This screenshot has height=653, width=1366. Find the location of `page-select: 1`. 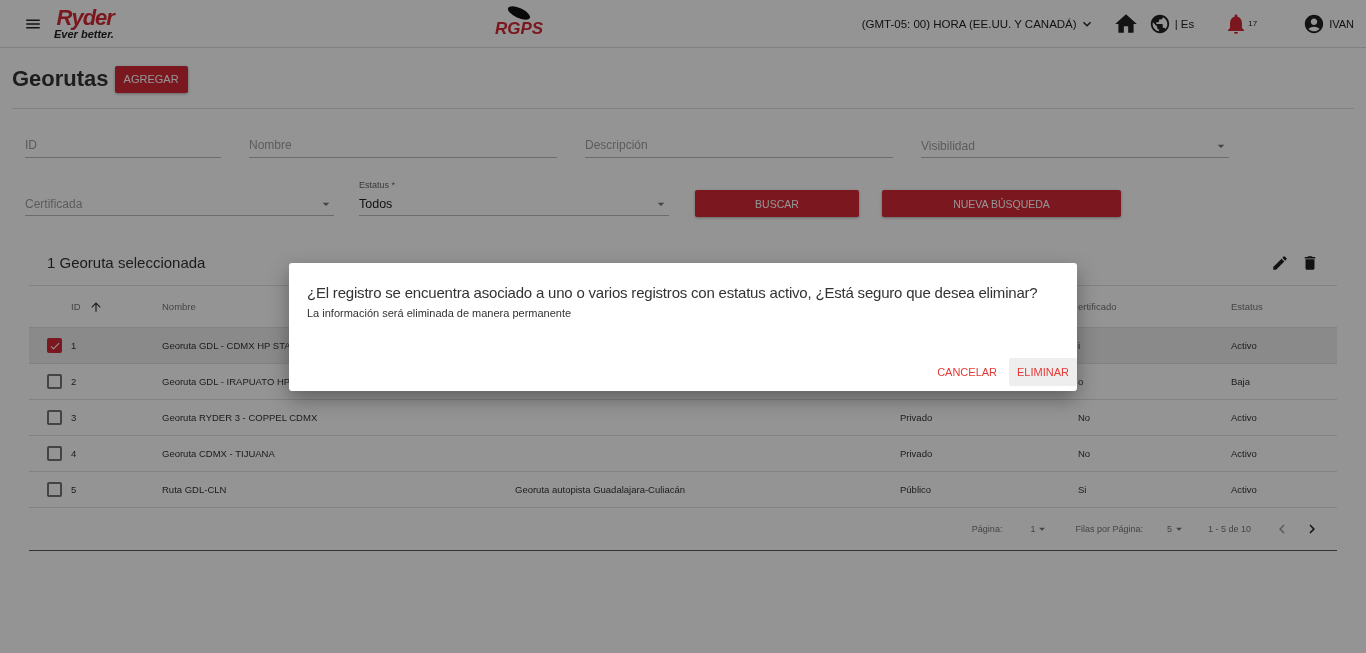

page-select: 1 is located at coordinates (1040, 529).